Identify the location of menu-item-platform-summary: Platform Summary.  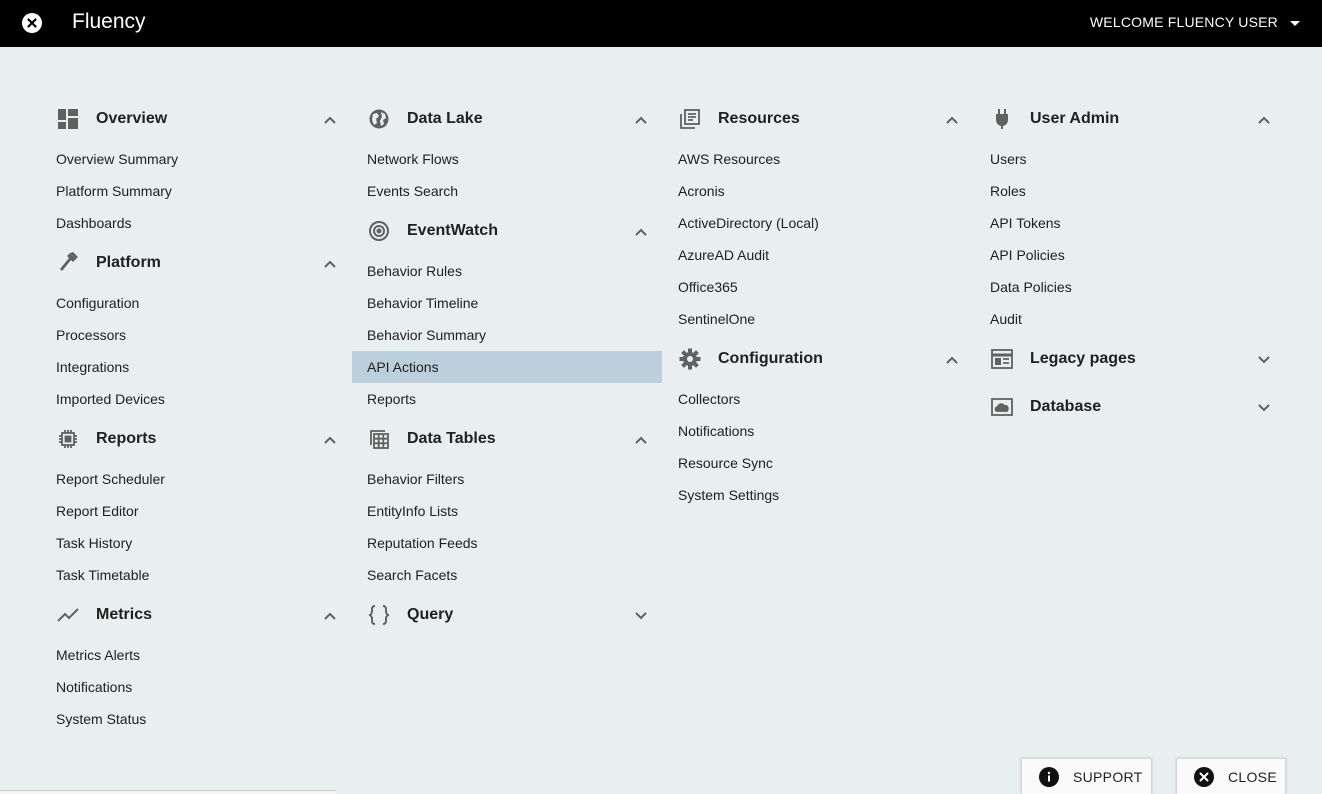
(196, 191).